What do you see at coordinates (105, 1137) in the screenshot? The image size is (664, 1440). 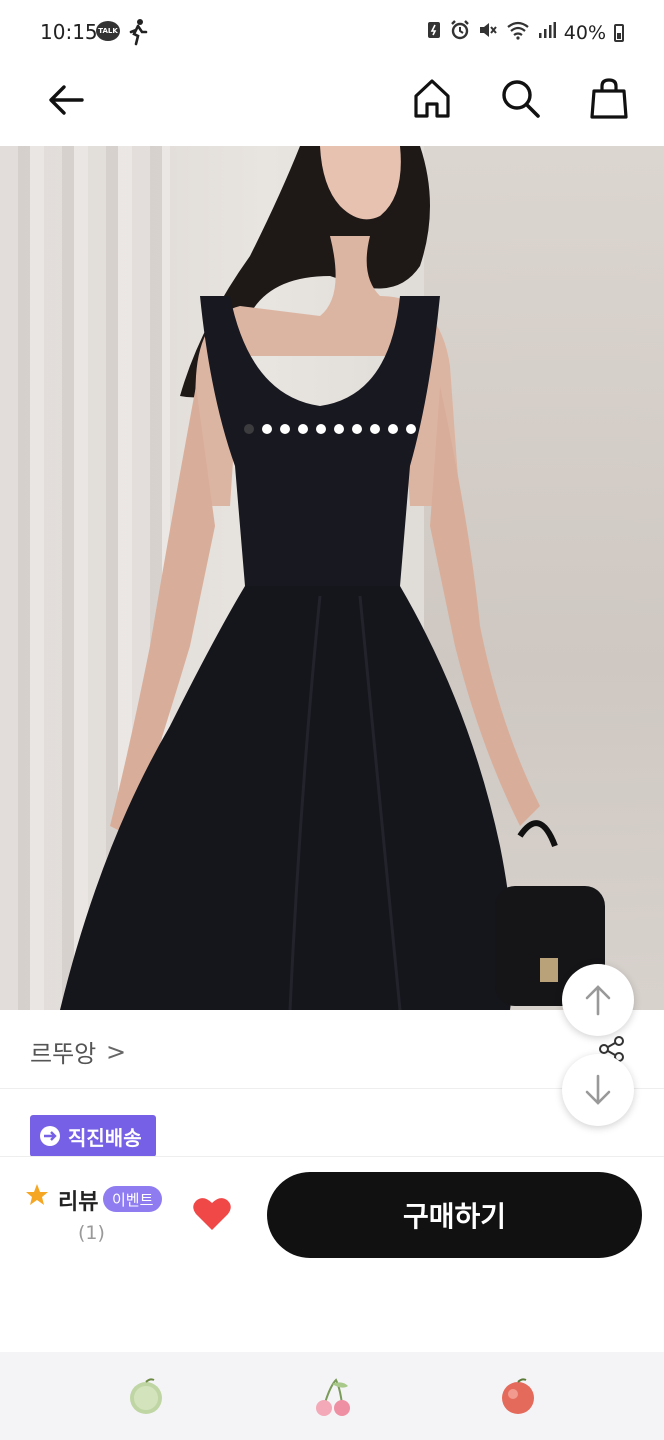 I see `shipping-badge-label: 직진배송` at bounding box center [105, 1137].